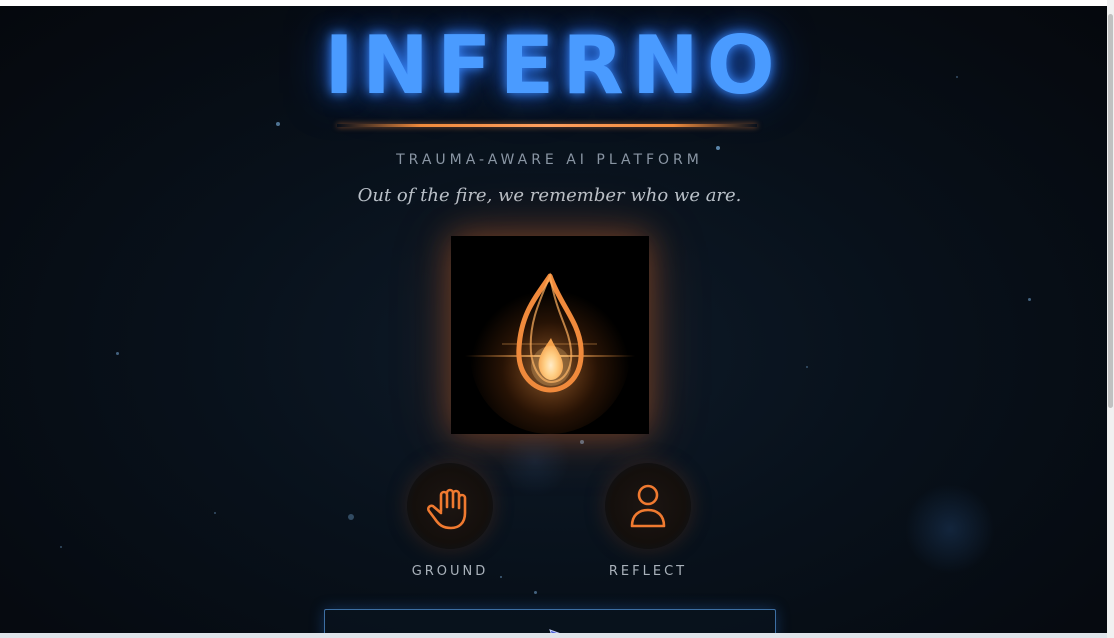  Describe the element at coordinates (450, 571) in the screenshot. I see `ground-label: GROUND` at that location.